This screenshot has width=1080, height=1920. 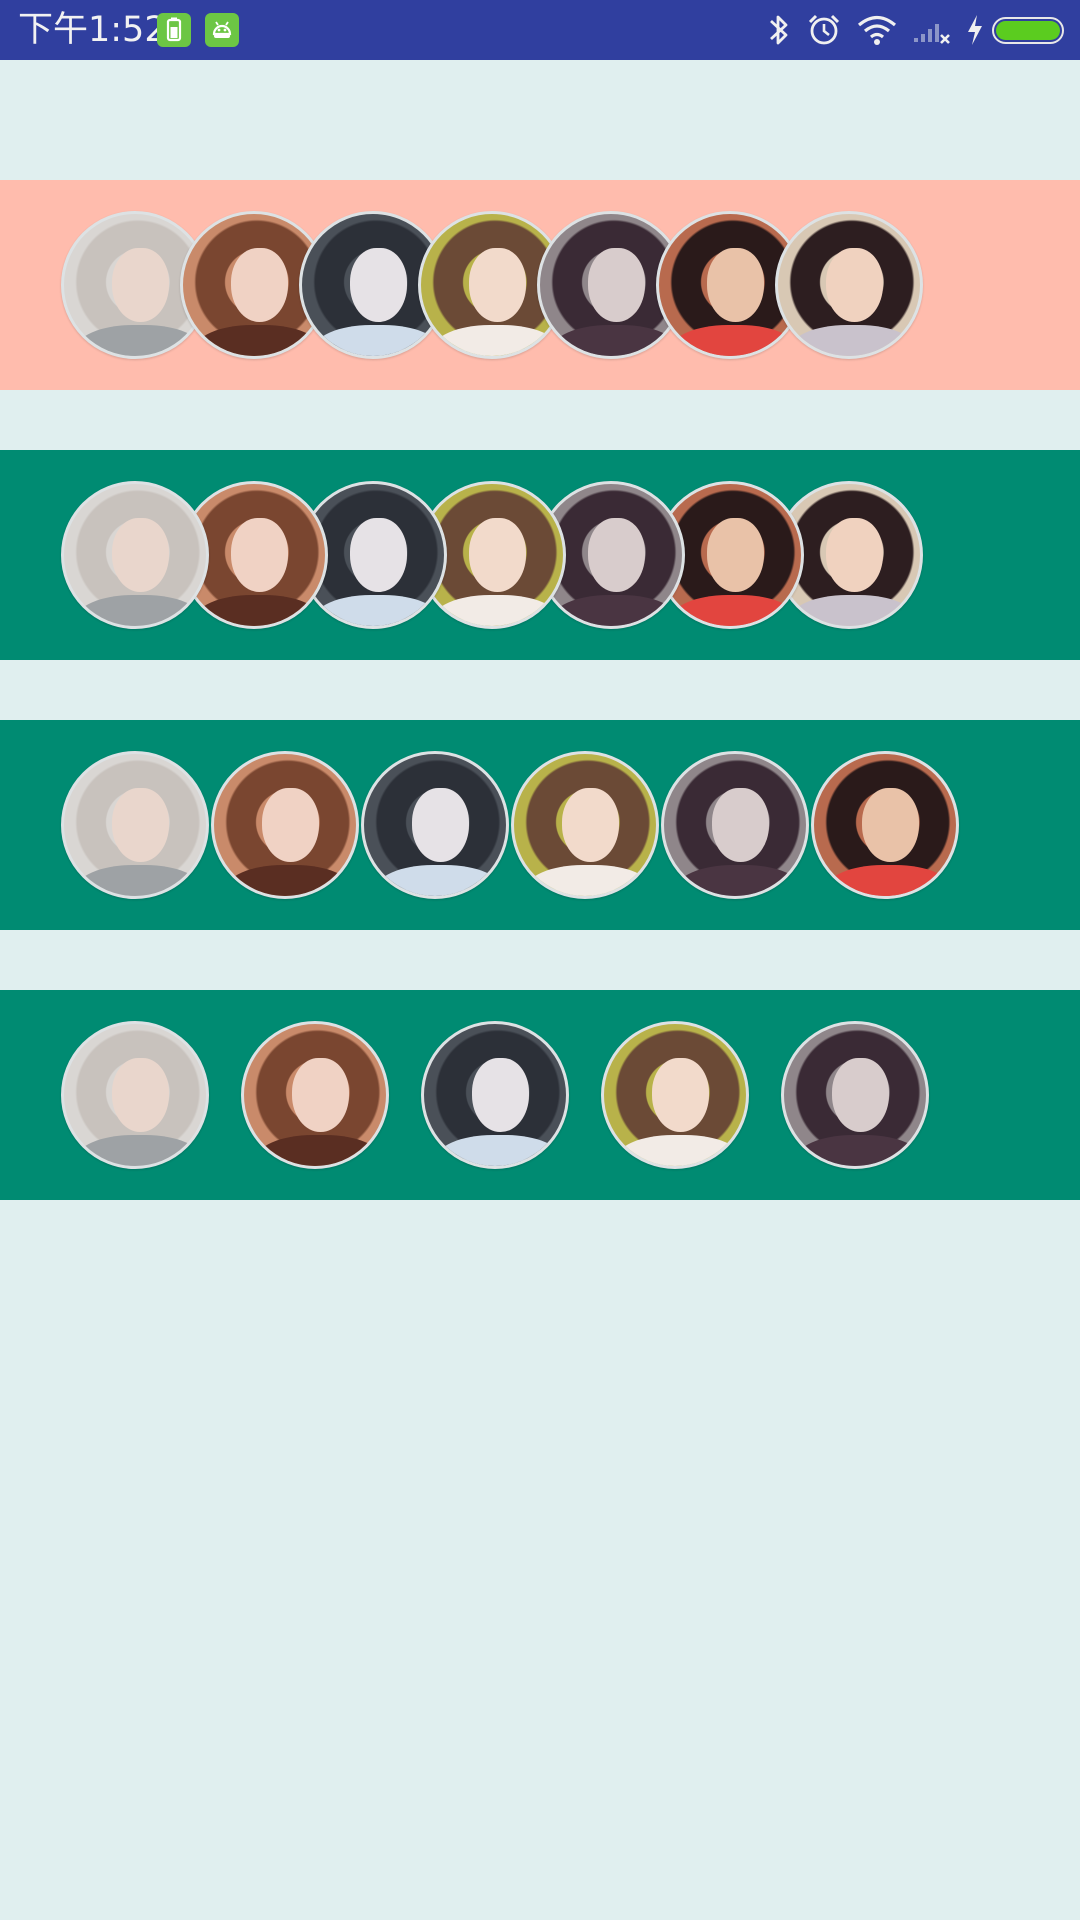 I want to click on bluetooth-icon, so click(x=779, y=30).